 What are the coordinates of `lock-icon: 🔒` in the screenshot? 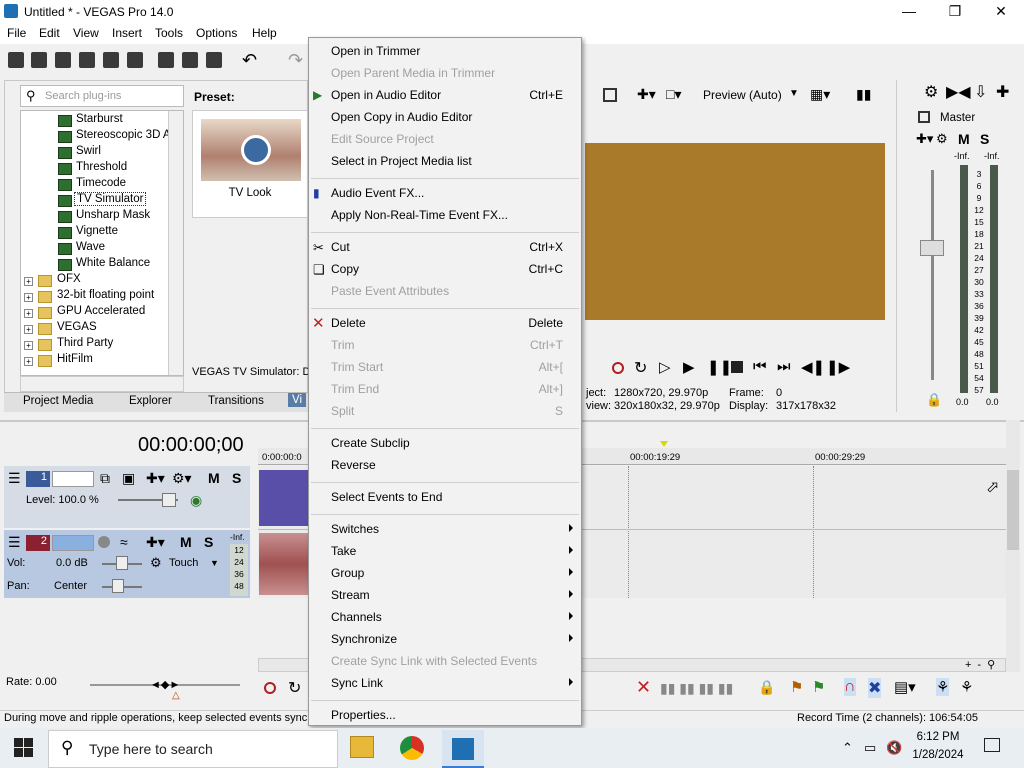 It's located at (934, 400).